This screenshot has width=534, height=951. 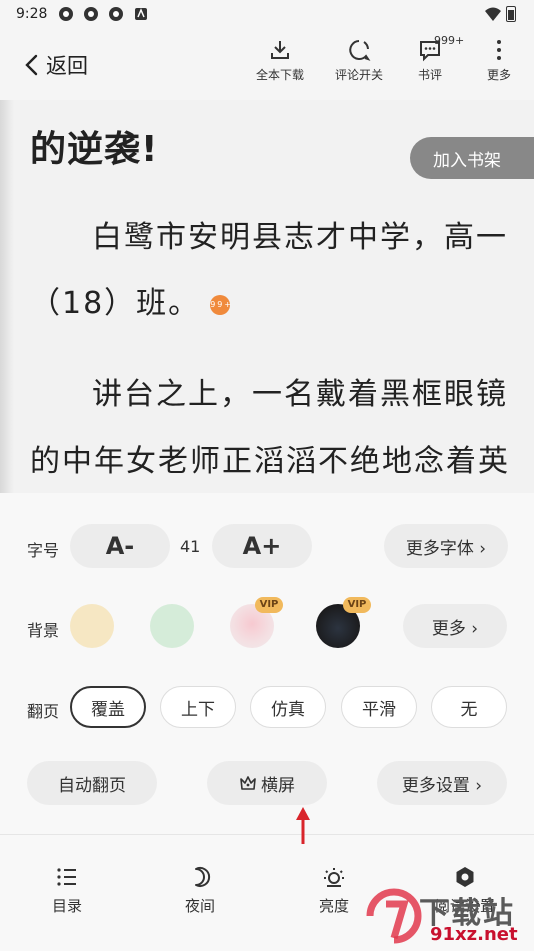 What do you see at coordinates (66, 906) in the screenshot?
I see `nav-label: 目录` at bounding box center [66, 906].